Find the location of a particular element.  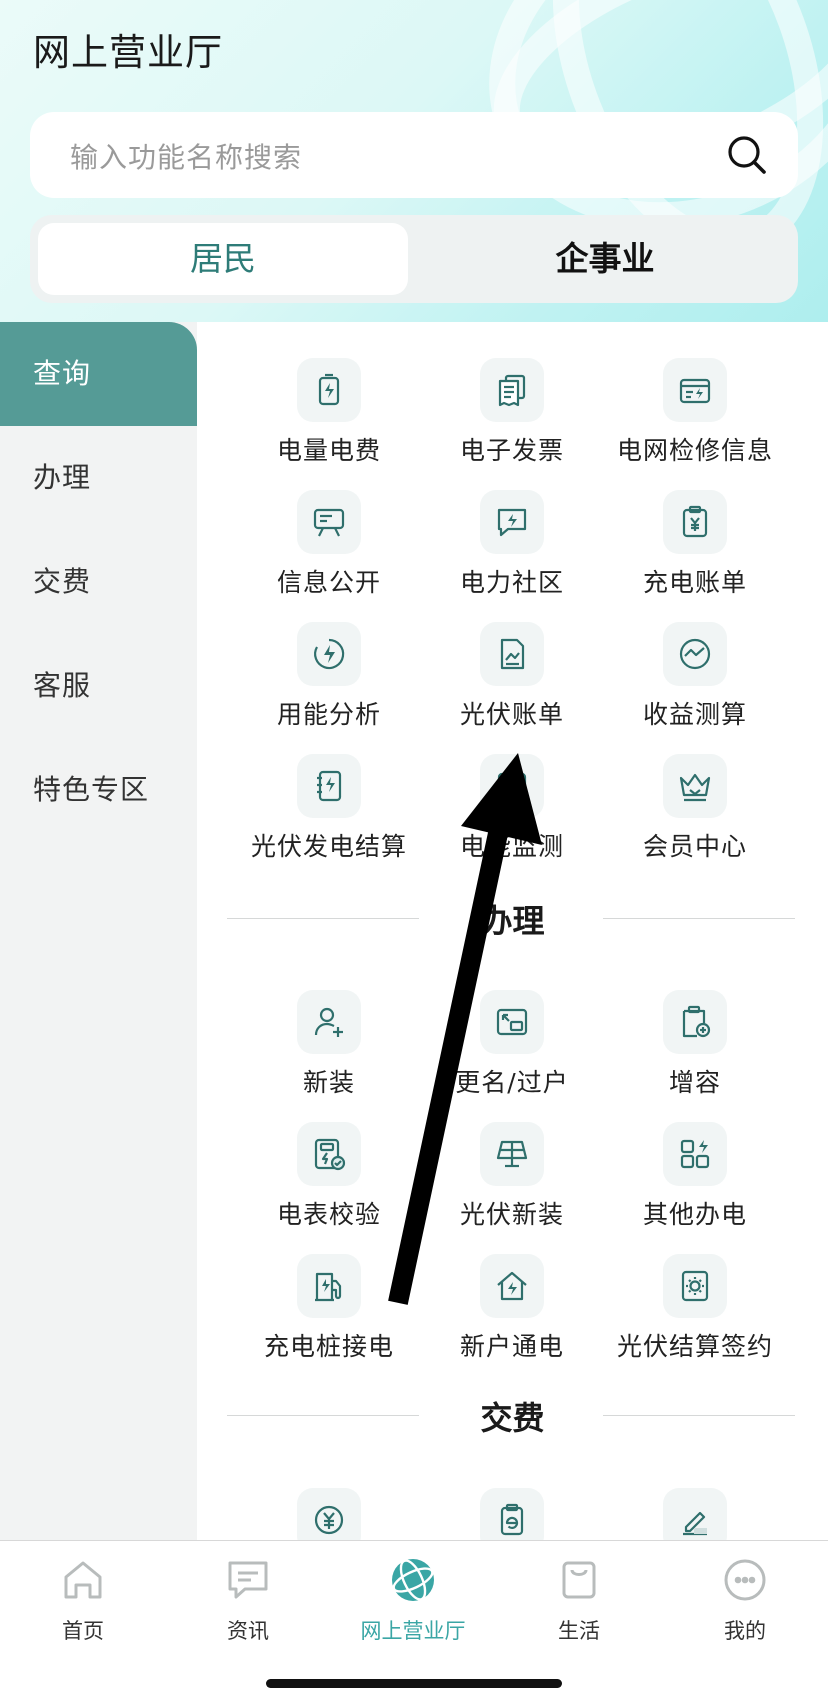

grid-item-label: 光伏新装 is located at coordinates (511, 1214).